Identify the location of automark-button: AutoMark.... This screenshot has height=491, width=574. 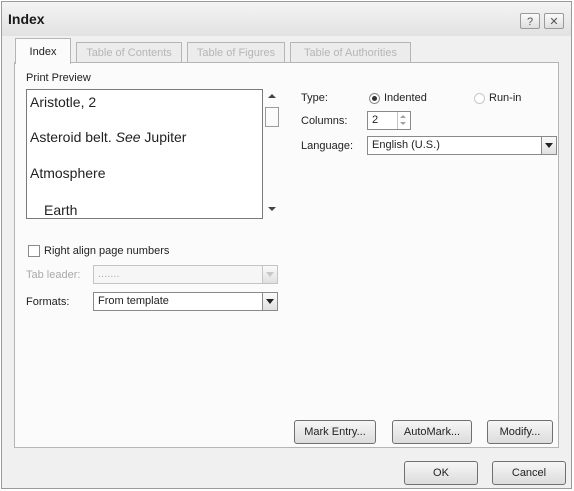
(432, 432).